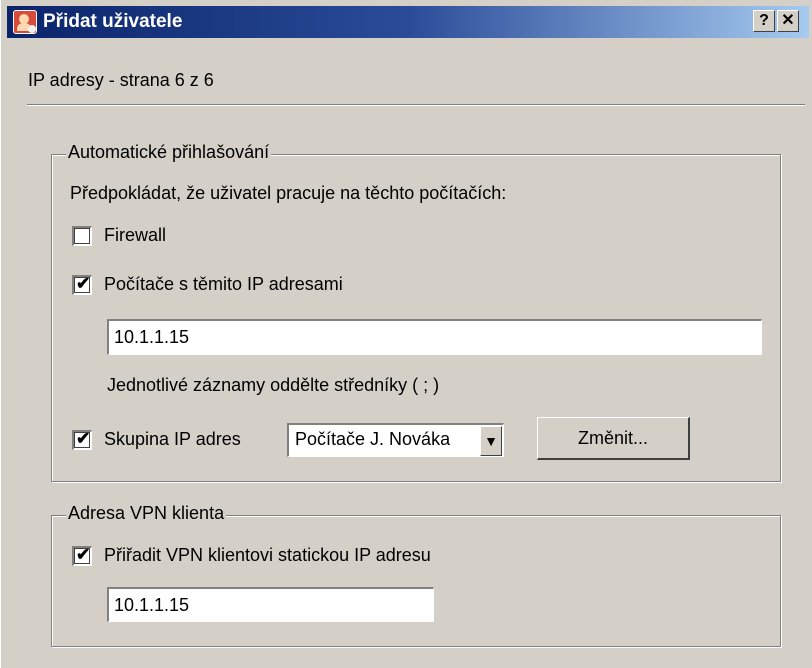 The width and height of the screenshot is (812, 668). What do you see at coordinates (373, 439) in the screenshot?
I see `ip-group-selected: Počítače J. Nováka` at bounding box center [373, 439].